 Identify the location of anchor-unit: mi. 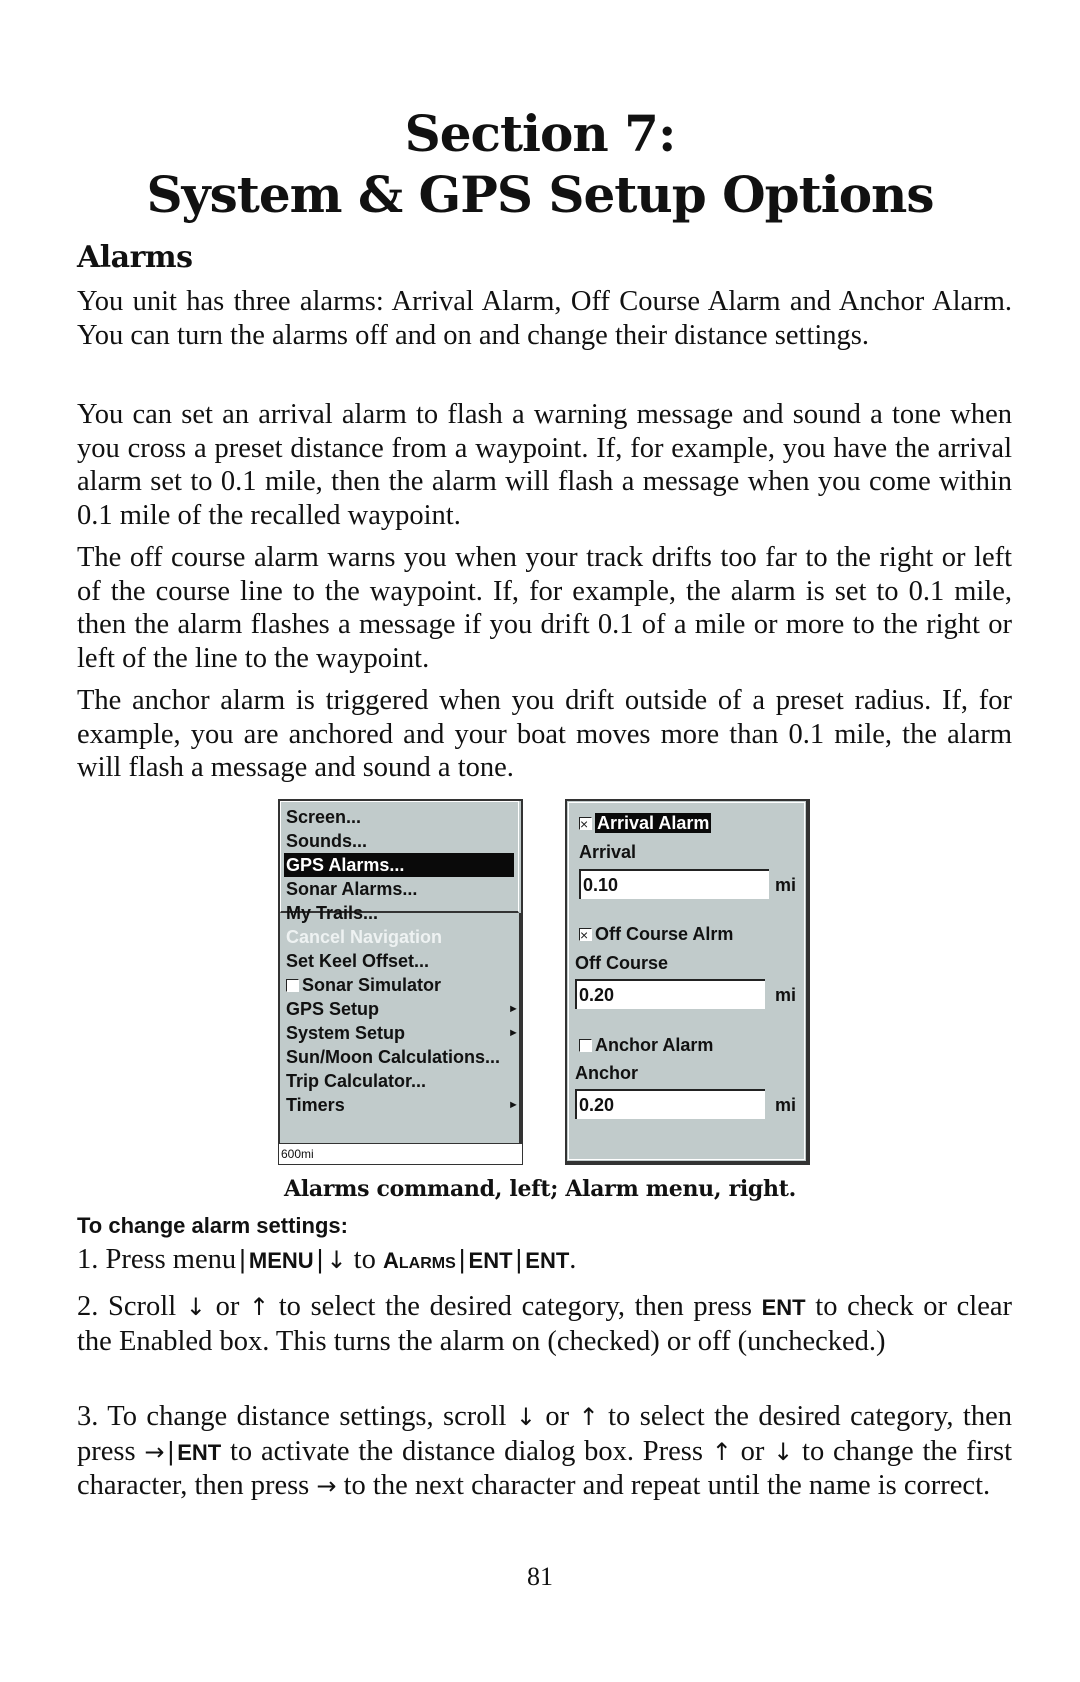
(786, 1105).